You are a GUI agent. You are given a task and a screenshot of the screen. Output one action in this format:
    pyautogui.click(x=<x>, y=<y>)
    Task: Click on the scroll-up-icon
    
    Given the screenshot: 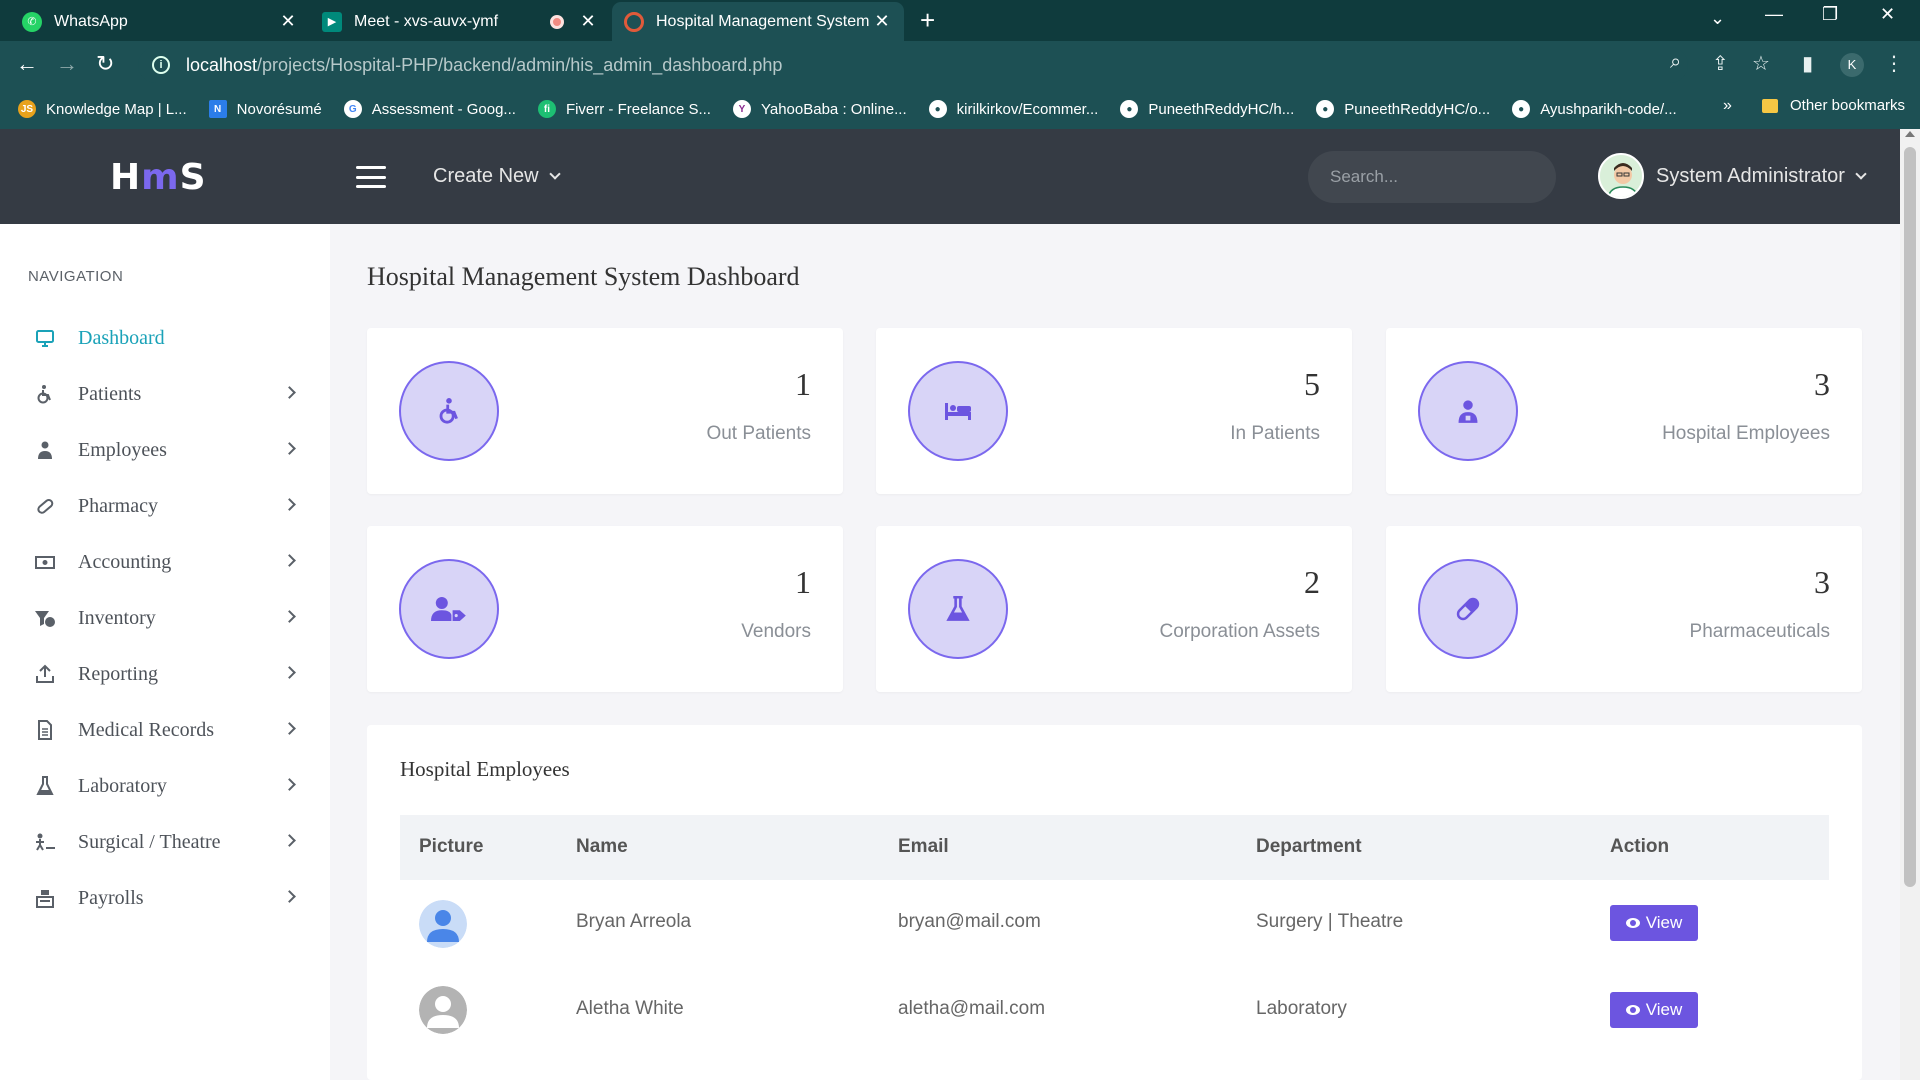 What is the action you would take?
    pyautogui.click(x=1910, y=134)
    